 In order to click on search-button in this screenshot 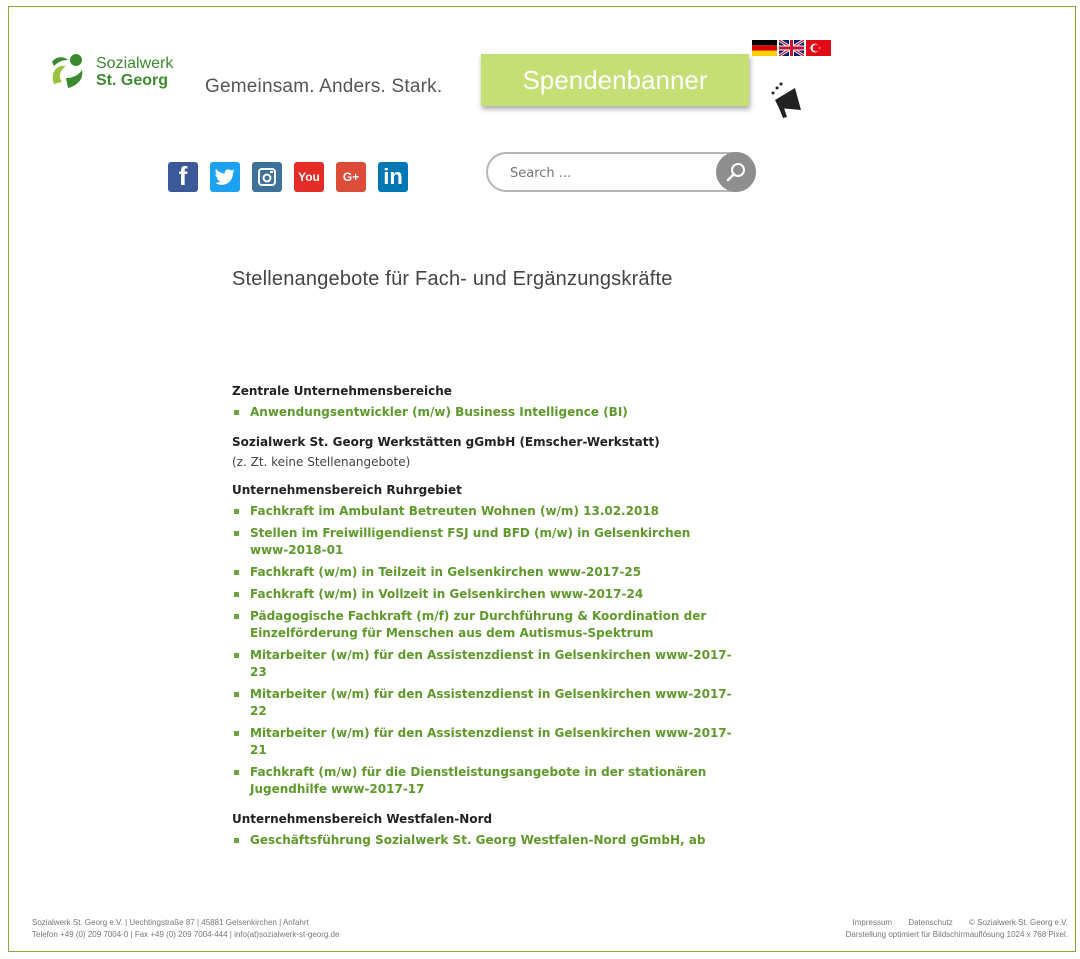, I will do `click(736, 172)`.